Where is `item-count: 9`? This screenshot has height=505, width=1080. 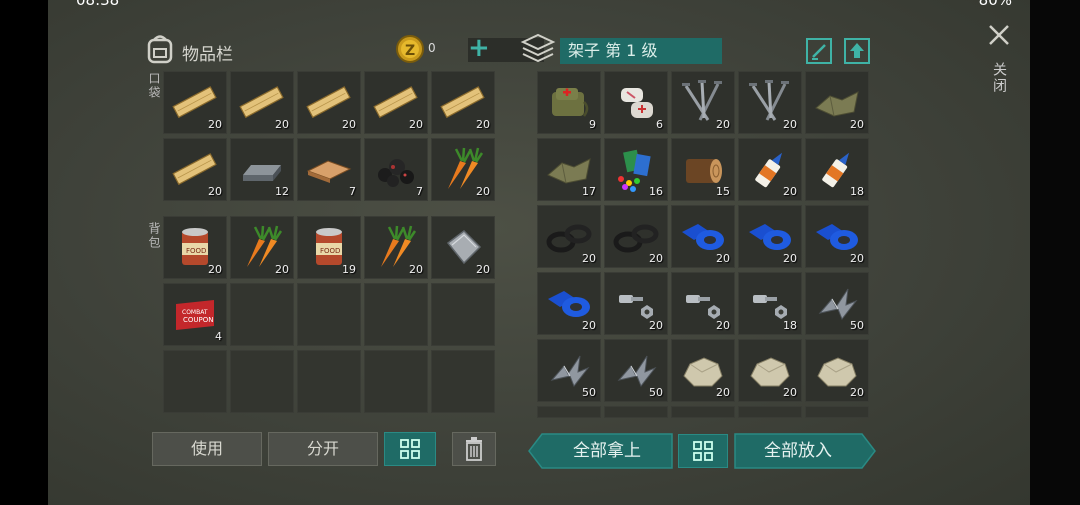
item-count: 9 is located at coordinates (592, 124).